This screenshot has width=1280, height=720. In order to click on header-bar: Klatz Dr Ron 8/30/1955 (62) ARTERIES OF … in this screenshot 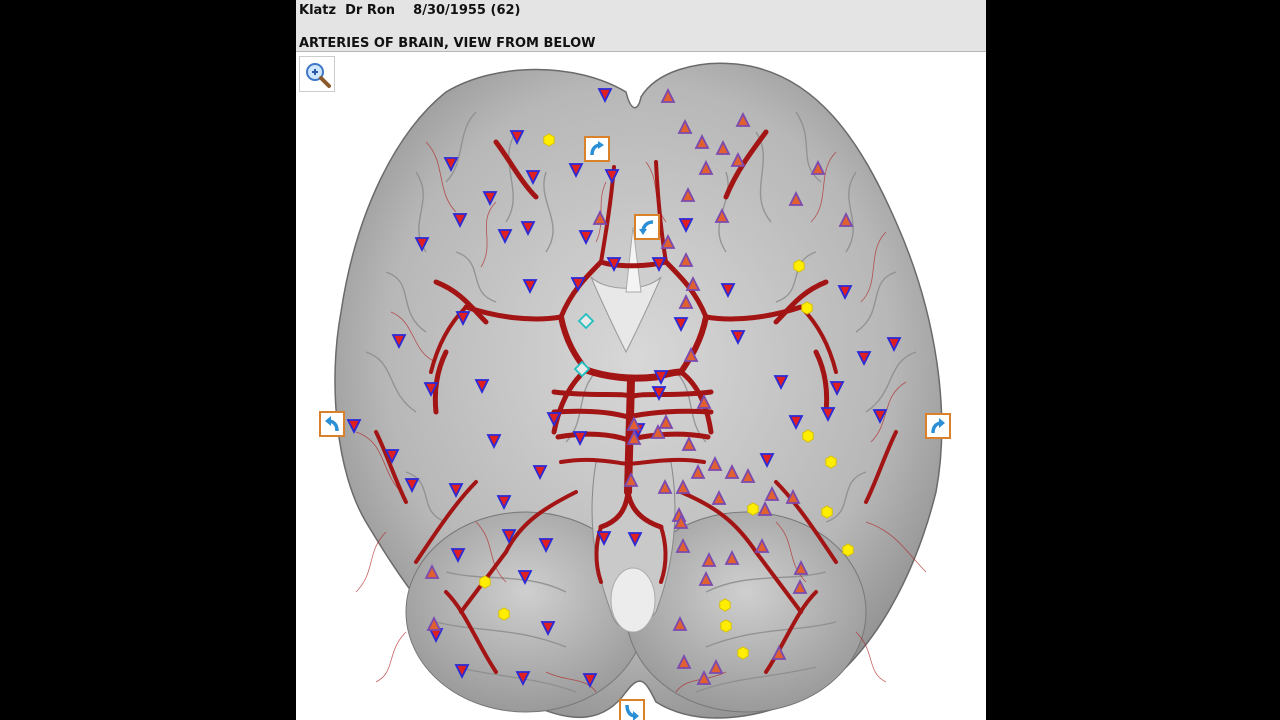, I will do `click(641, 26)`.